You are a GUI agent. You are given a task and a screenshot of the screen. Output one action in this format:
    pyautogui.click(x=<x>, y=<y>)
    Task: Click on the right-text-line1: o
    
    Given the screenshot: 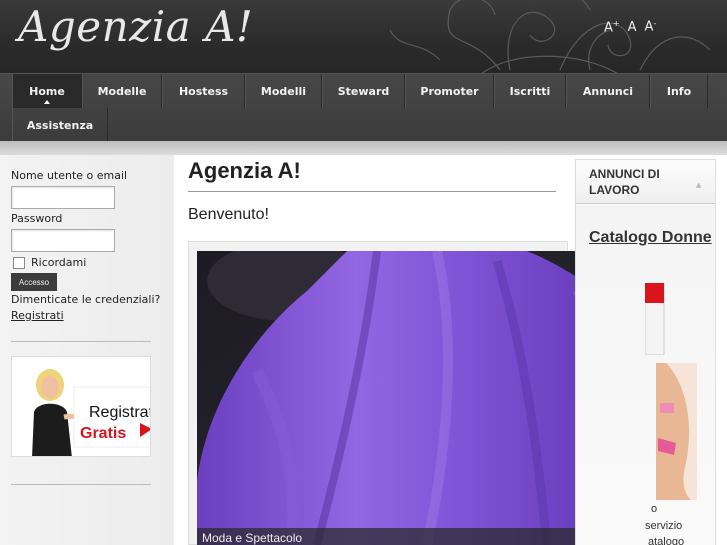 What is the action you would take?
    pyautogui.click(x=654, y=509)
    